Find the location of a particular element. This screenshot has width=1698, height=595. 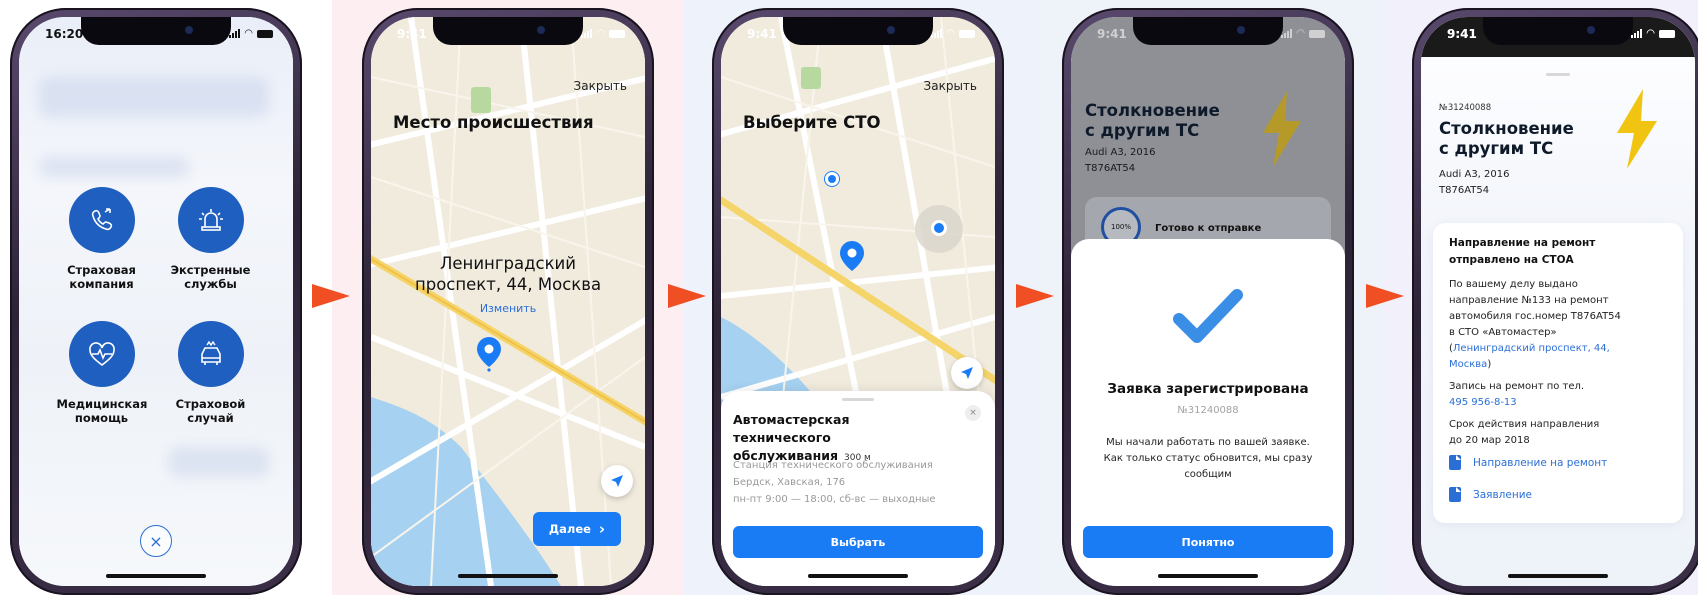

phone-label: Запись на ремонт по тел. is located at coordinates (1517, 386).